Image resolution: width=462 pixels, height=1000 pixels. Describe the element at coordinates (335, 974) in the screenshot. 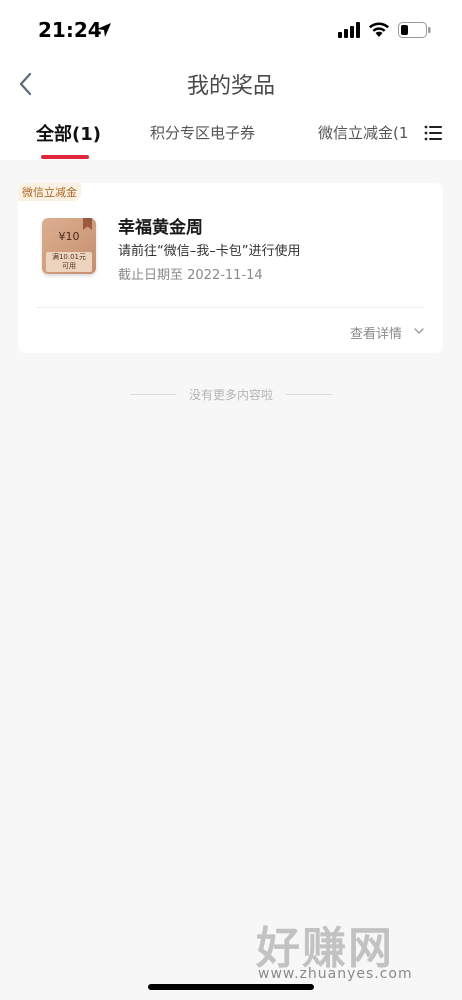

I see `watermark-url: www.zhuanyes.com` at that location.